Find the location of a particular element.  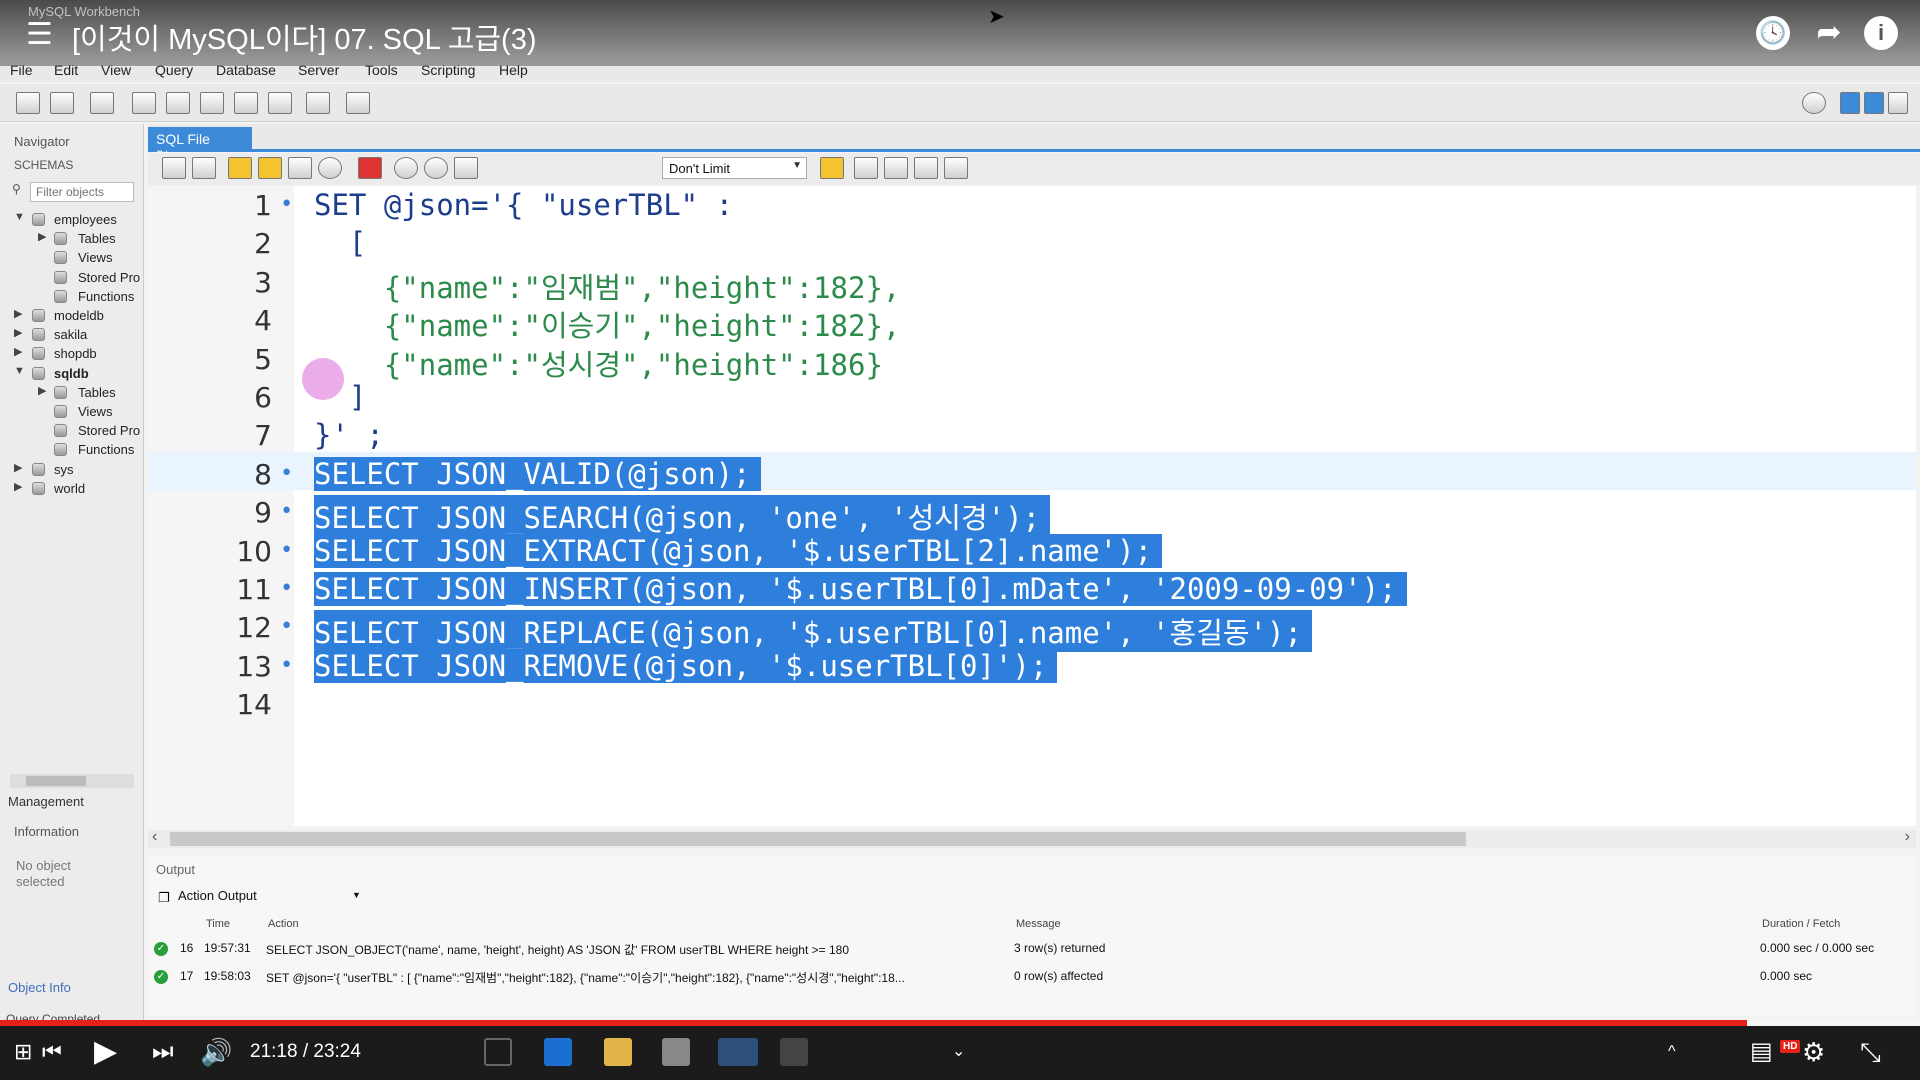

toggle-sidebar-icon is located at coordinates (1850, 103).